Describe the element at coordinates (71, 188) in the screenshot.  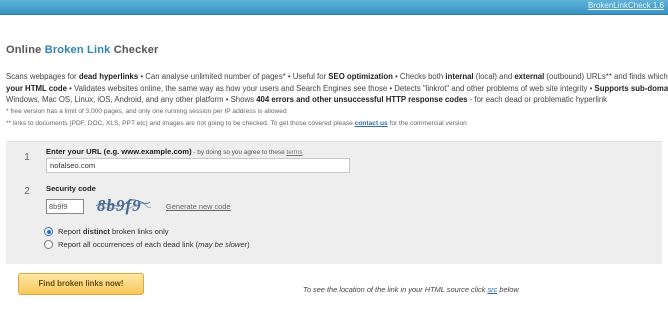
I see `security-code-label: Security code` at that location.